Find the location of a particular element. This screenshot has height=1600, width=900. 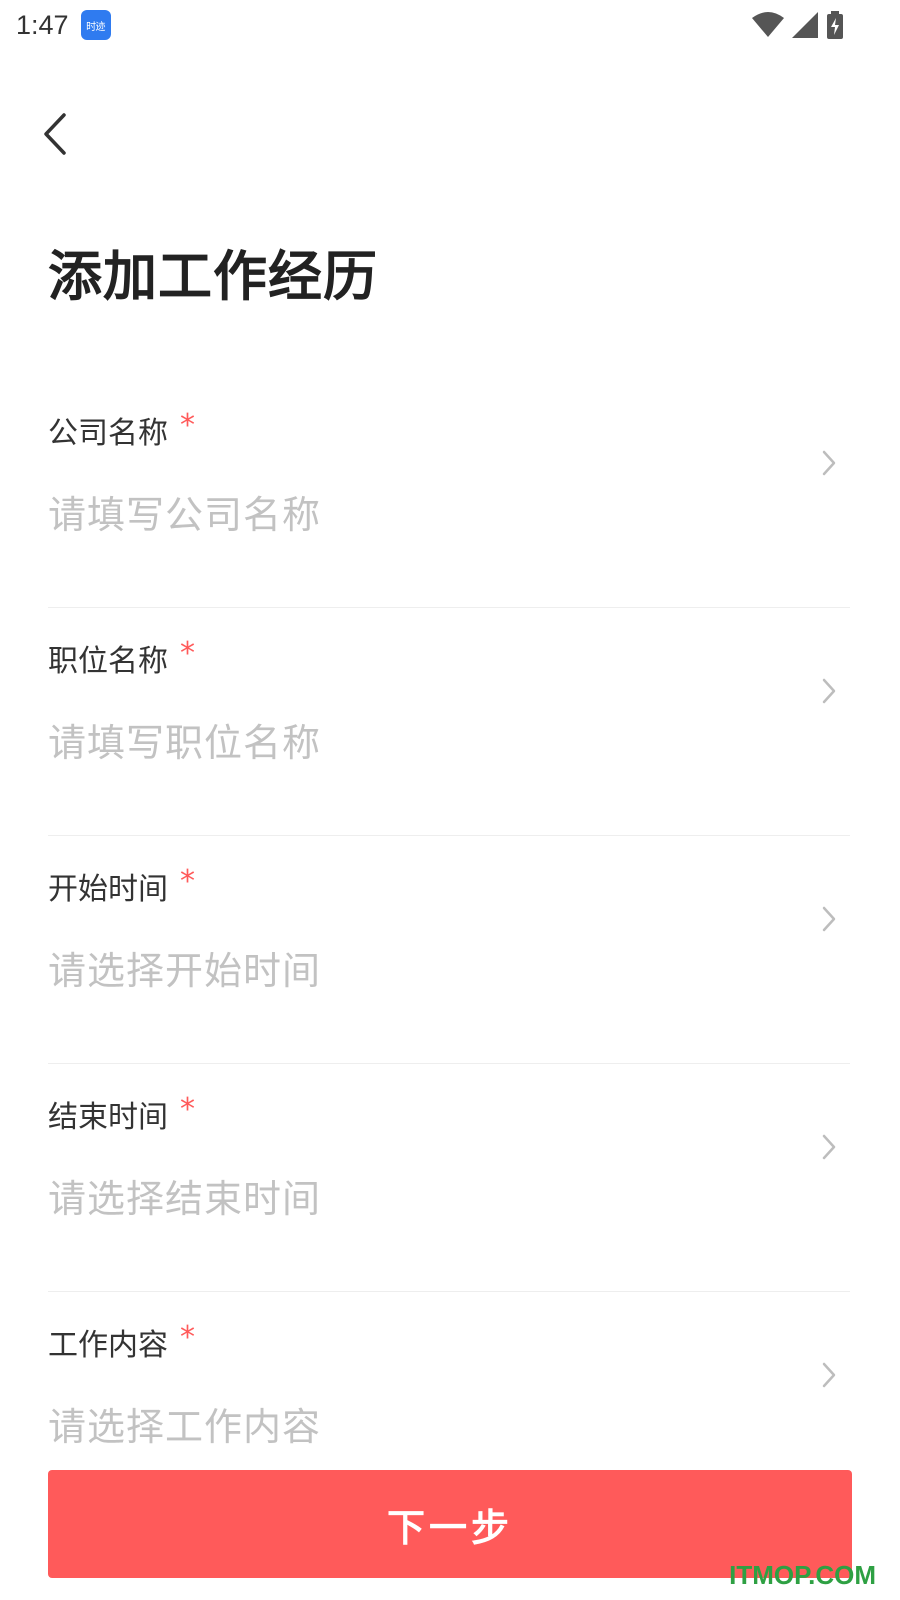

status-time: 1:47 is located at coordinates (42, 24).